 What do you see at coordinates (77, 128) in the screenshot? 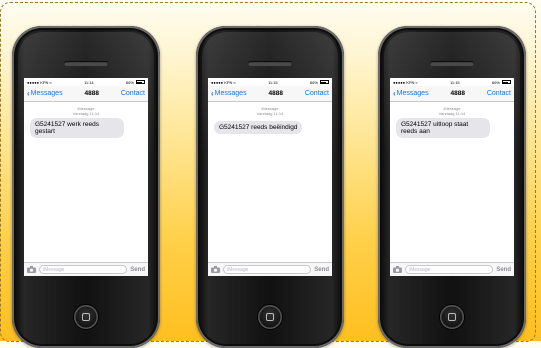
I see `message-bubble: G5241527 werk reeds gestart` at bounding box center [77, 128].